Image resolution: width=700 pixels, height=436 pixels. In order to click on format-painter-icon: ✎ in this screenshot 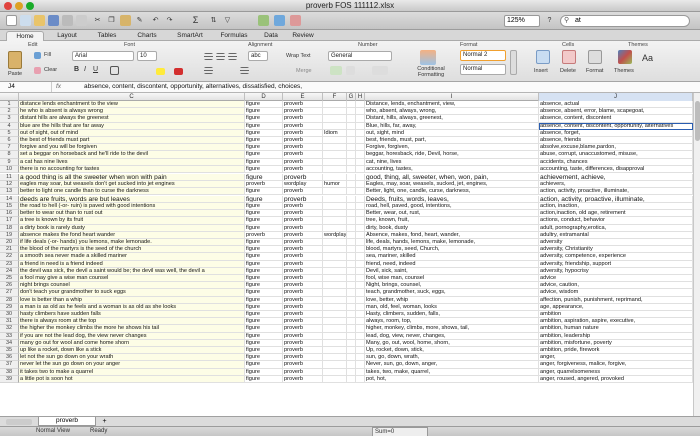, I will do `click(139, 20)`.